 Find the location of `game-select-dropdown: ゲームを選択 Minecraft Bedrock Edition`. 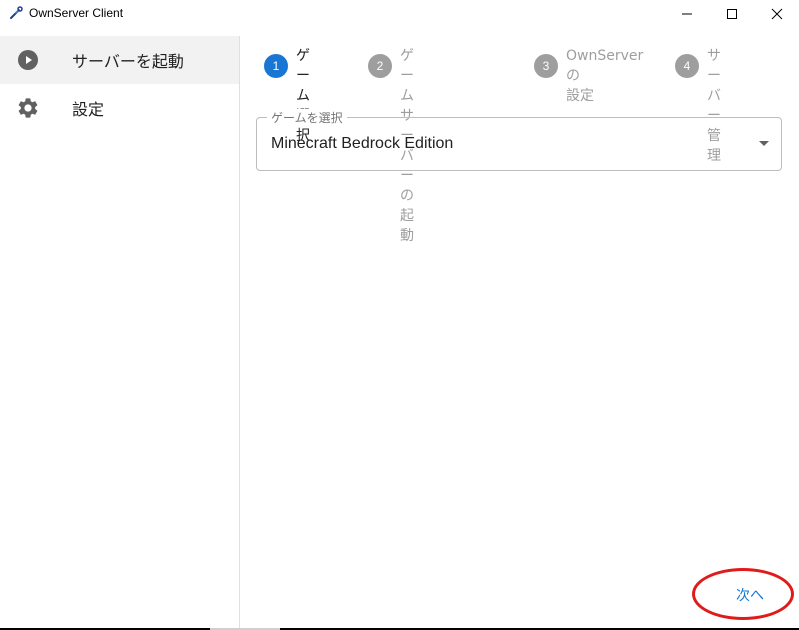

game-select-dropdown: ゲームを選択 Minecraft Bedrock Edition is located at coordinates (519, 140).